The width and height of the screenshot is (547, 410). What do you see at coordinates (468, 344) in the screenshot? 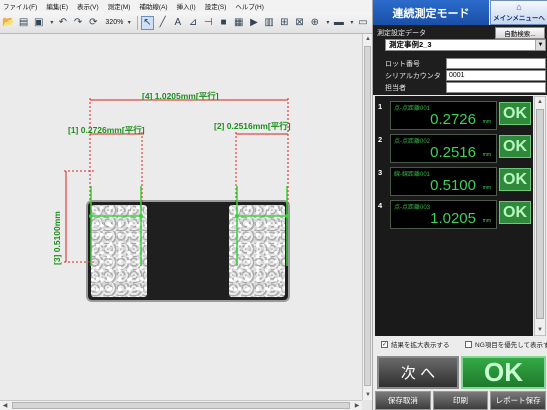
I see `ng-first-checkbox` at bounding box center [468, 344].